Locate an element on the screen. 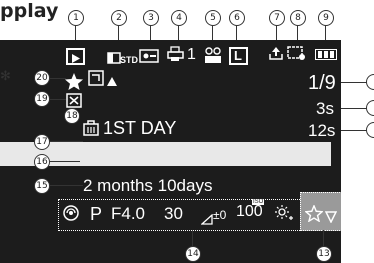 This screenshot has width=374, height=263. battery-icon is located at coordinates (326, 54).